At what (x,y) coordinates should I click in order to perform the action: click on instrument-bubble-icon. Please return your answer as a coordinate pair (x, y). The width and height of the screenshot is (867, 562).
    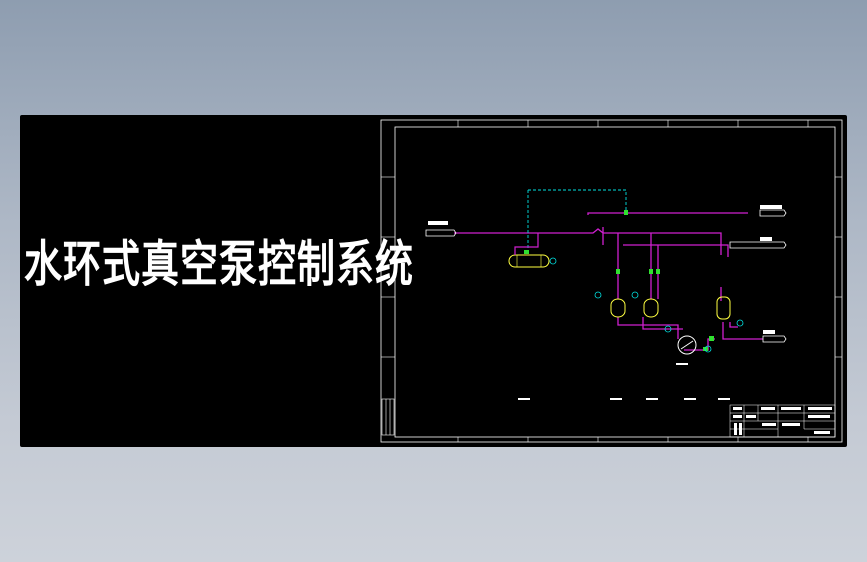
    Looking at the image, I should click on (553, 261).